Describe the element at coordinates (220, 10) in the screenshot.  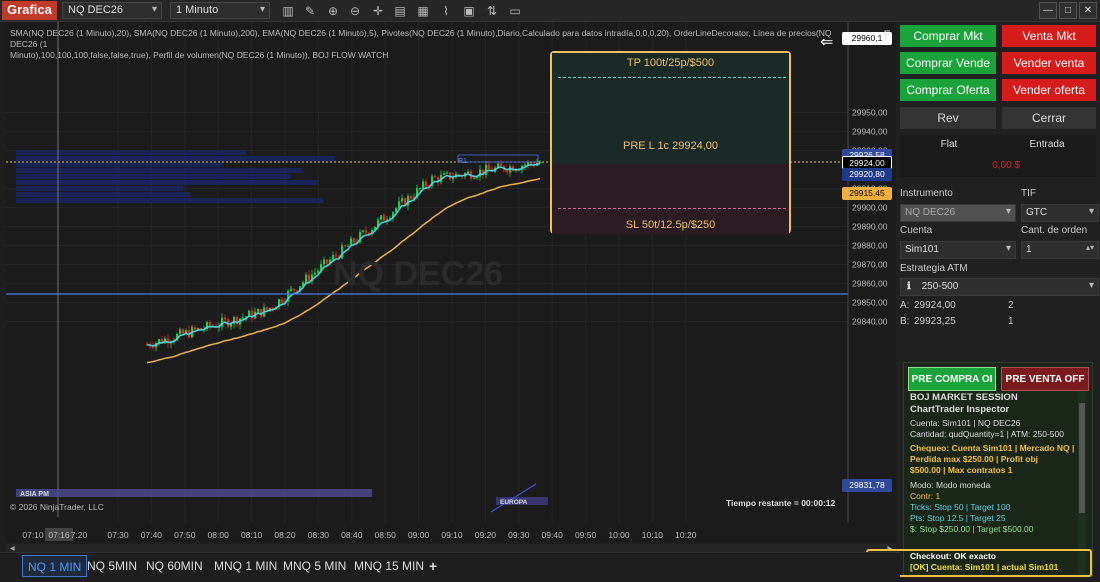
I see `interval-selector: 1 Minuto ▾` at that location.